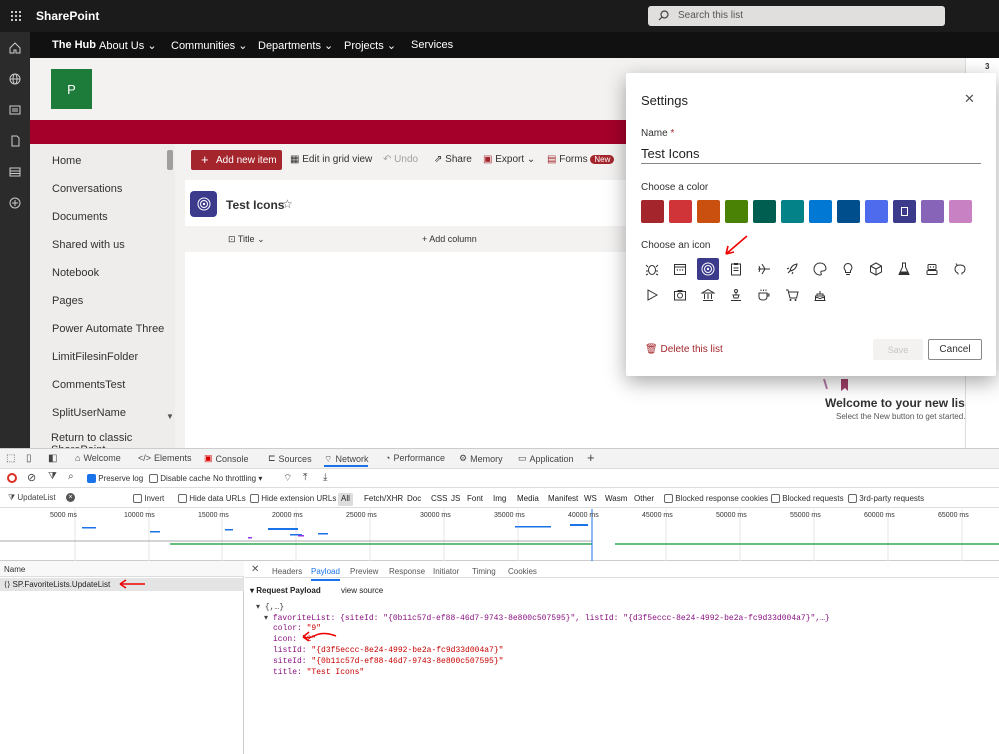 The width and height of the screenshot is (999, 754). What do you see at coordinates (287, 478) in the screenshot?
I see `network-conditions-icon: ⌔` at bounding box center [287, 478].